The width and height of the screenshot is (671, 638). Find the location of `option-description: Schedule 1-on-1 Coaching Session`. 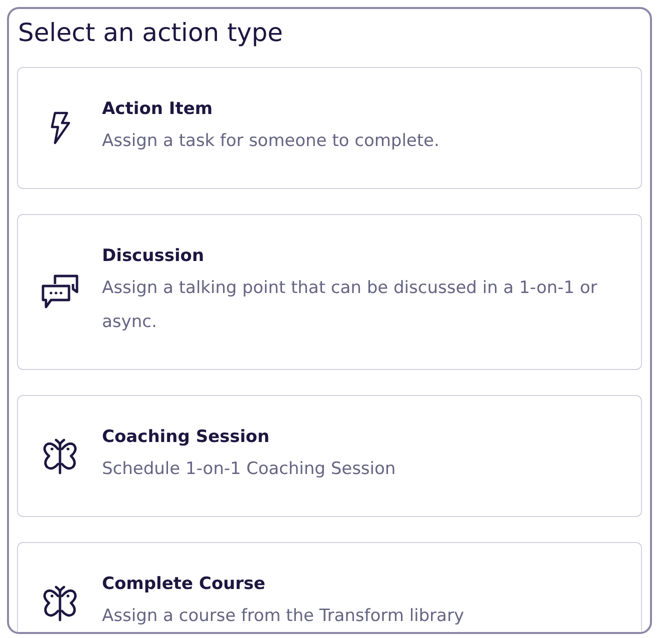

option-description: Schedule 1-on-1 Coaching Session is located at coordinates (249, 469).